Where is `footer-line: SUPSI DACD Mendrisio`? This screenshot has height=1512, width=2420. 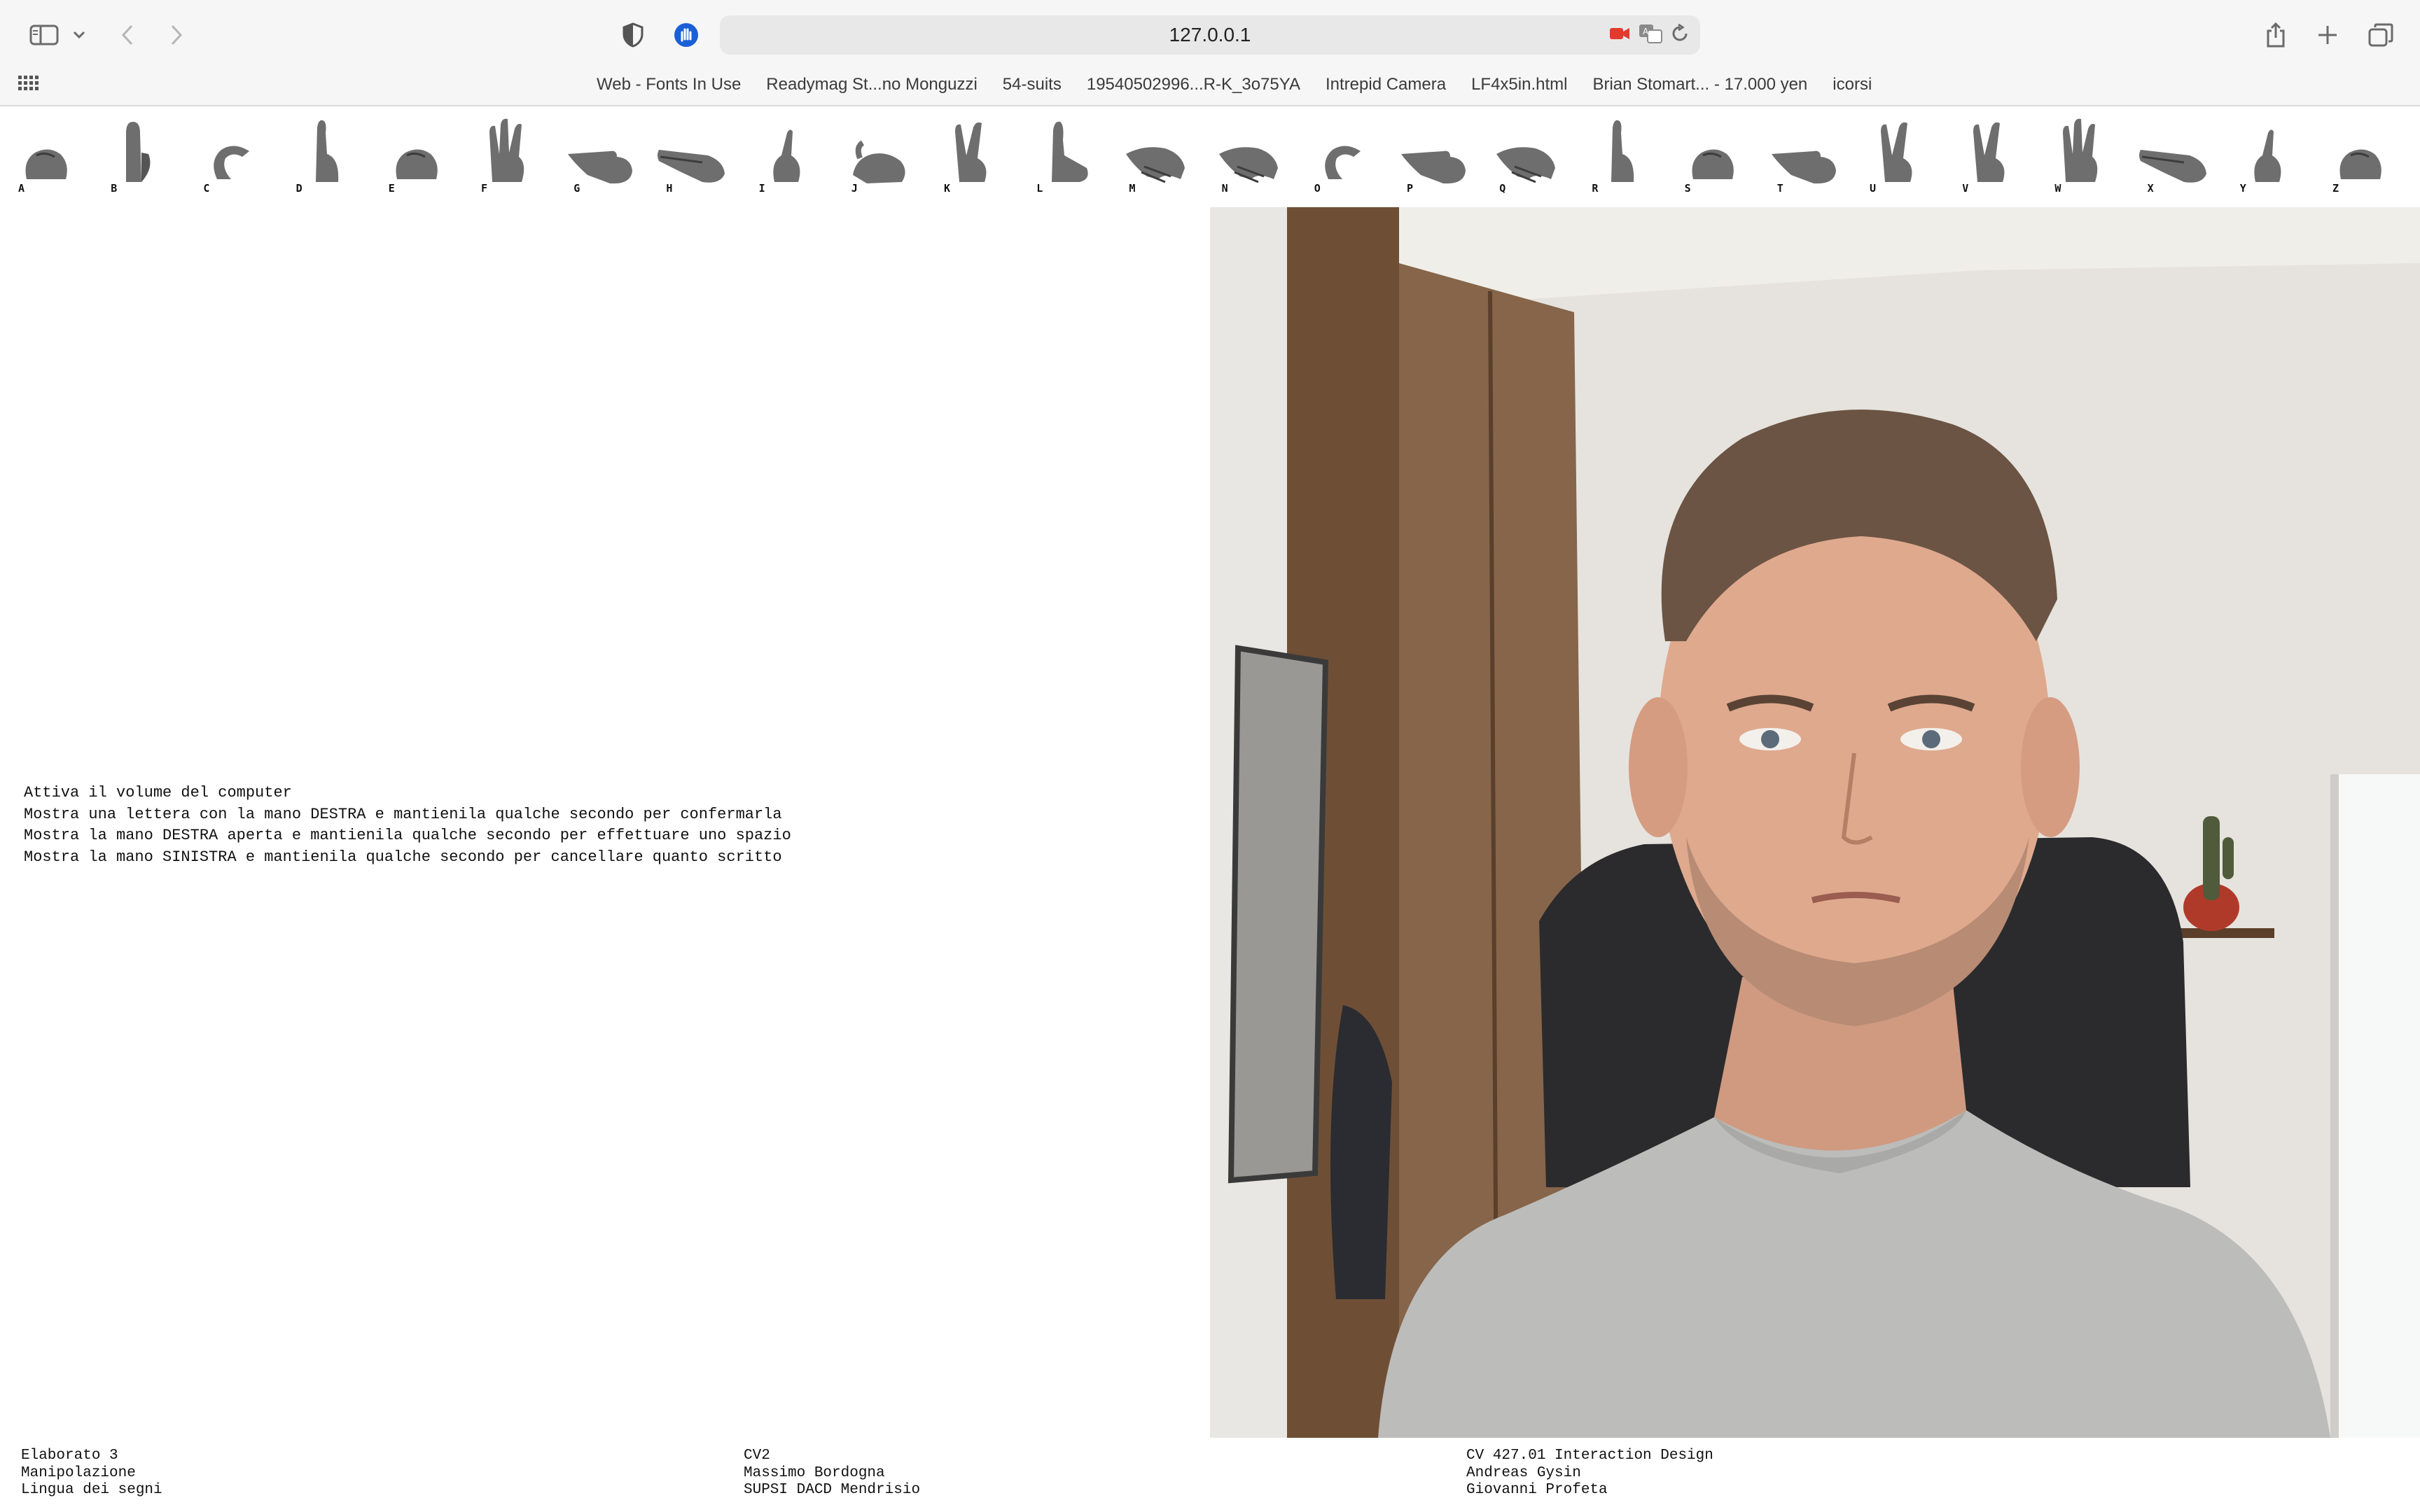 footer-line: SUPSI DACD Mendrisio is located at coordinates (832, 1490).